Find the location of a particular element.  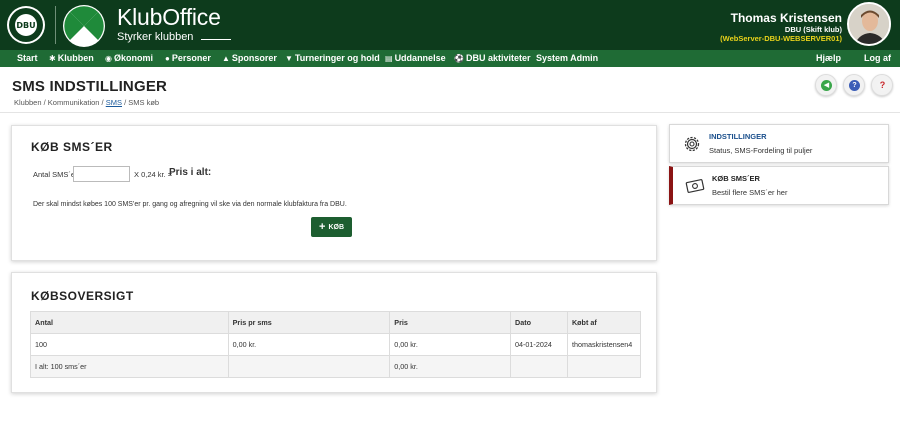

nav-system-admin-label: System Admin is located at coordinates (567, 58).